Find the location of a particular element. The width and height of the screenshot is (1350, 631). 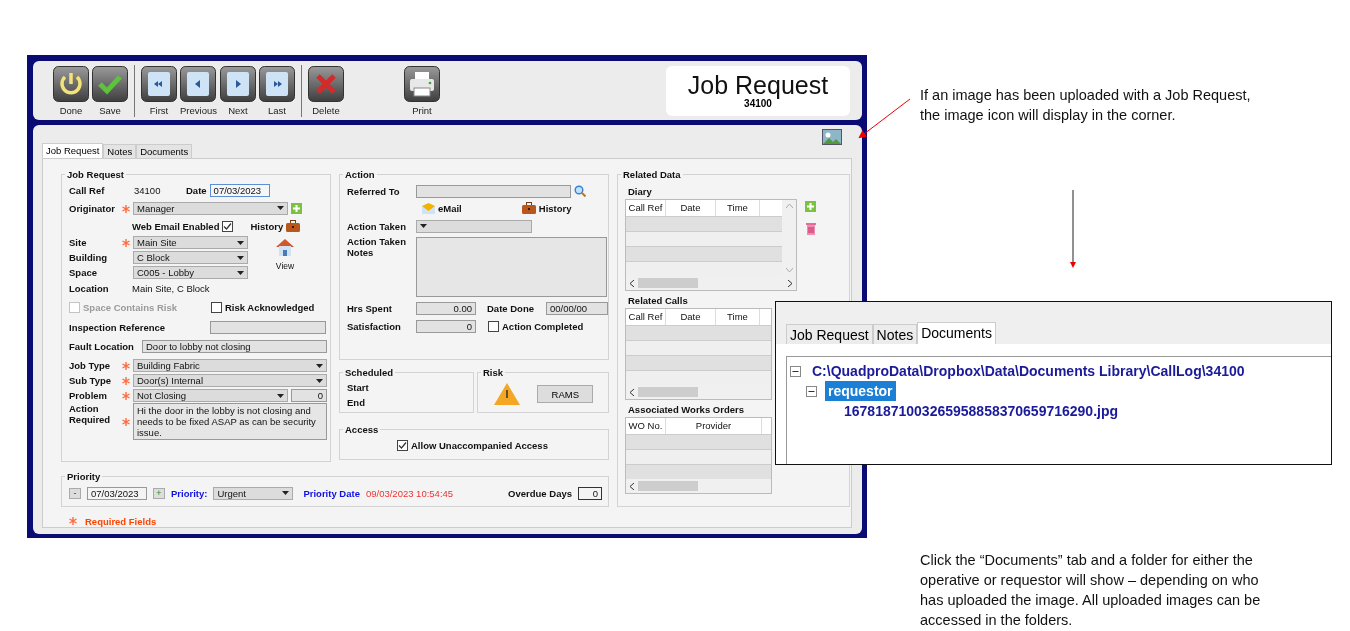

left-icon is located at coordinates (198, 83).